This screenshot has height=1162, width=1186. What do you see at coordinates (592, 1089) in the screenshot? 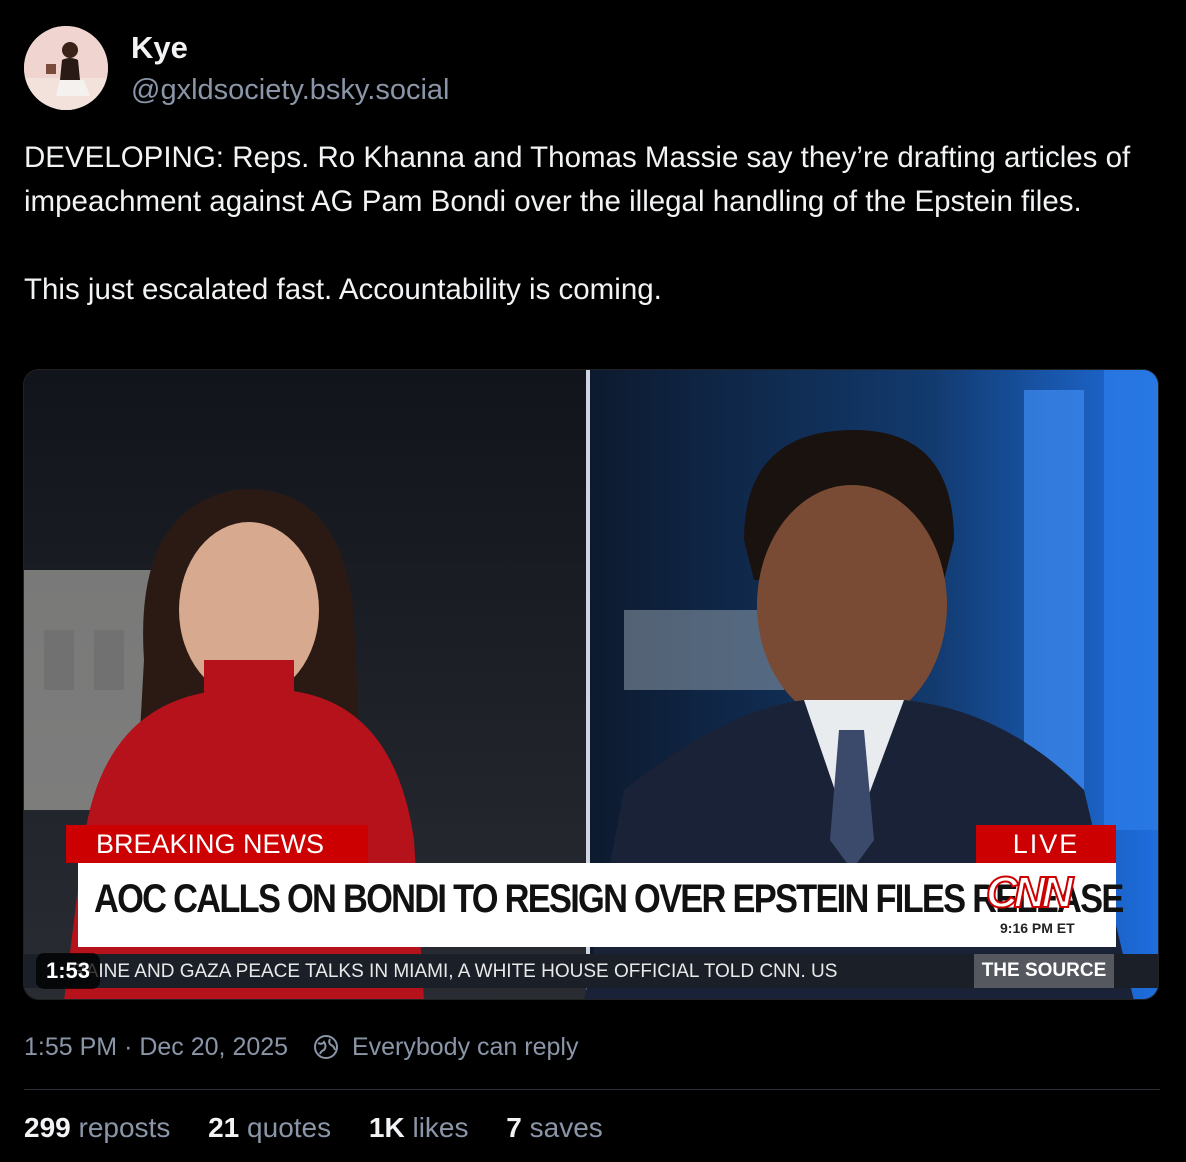
I see `divider` at bounding box center [592, 1089].